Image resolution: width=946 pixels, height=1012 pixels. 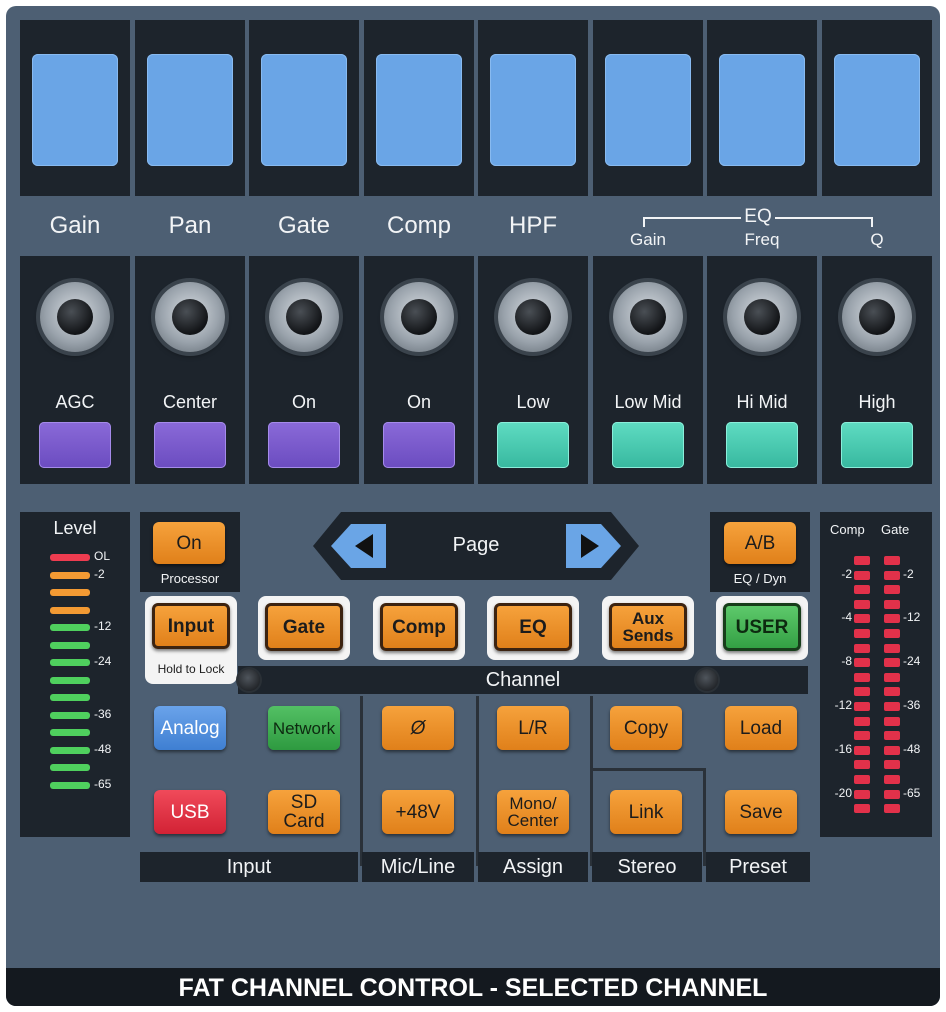 What do you see at coordinates (758, 216) in the screenshot?
I see `eq-group-label: EQ` at bounding box center [758, 216].